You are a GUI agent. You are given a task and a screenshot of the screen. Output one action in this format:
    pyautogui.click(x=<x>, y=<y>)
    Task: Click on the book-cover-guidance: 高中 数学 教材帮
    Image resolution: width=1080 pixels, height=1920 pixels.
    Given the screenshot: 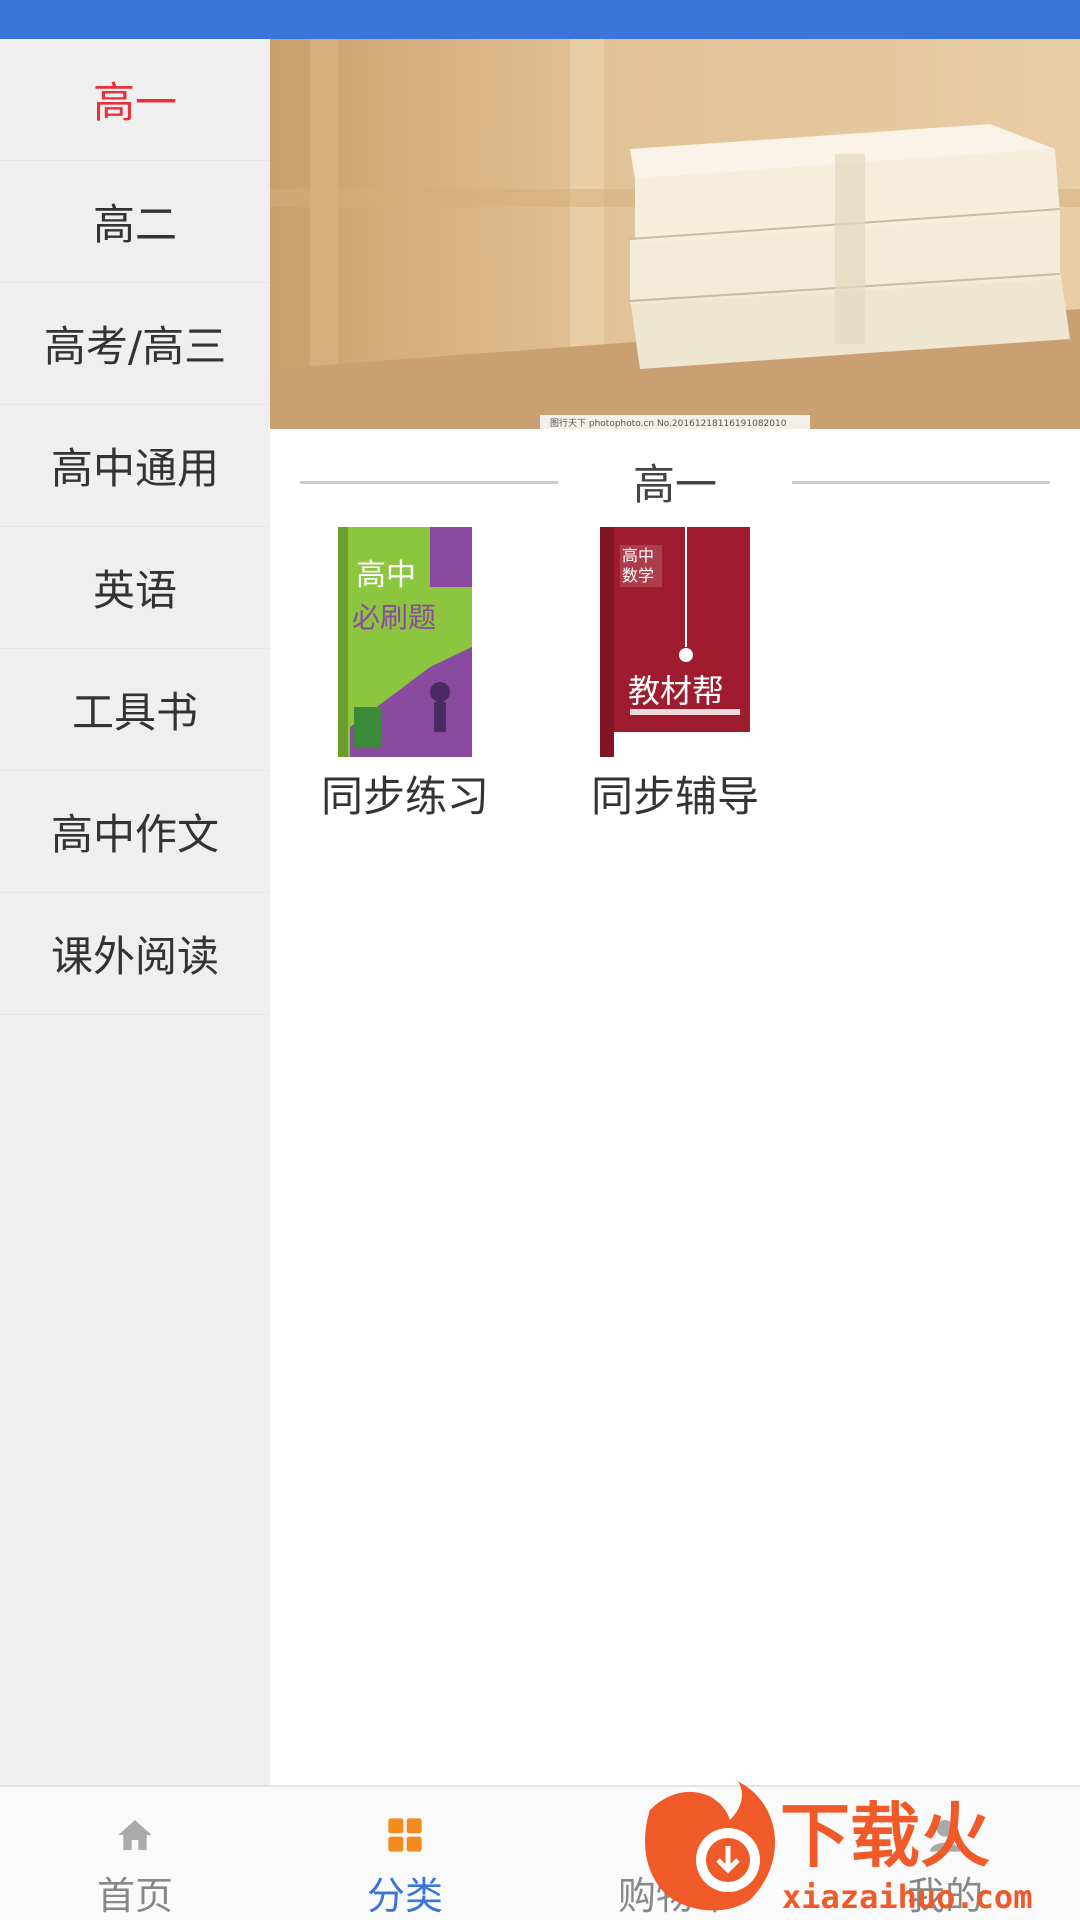 What is the action you would take?
    pyautogui.click(x=675, y=642)
    